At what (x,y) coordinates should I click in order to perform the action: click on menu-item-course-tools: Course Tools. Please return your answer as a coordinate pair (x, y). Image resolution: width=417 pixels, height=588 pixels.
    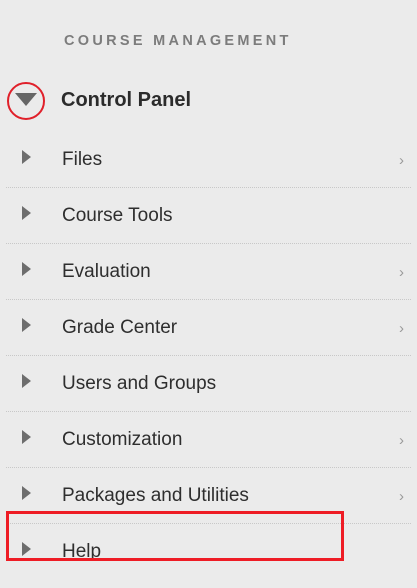
    Looking at the image, I should click on (208, 216).